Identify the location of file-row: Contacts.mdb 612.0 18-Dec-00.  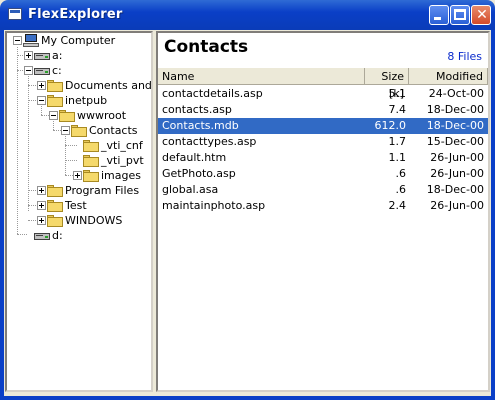
(323, 126).